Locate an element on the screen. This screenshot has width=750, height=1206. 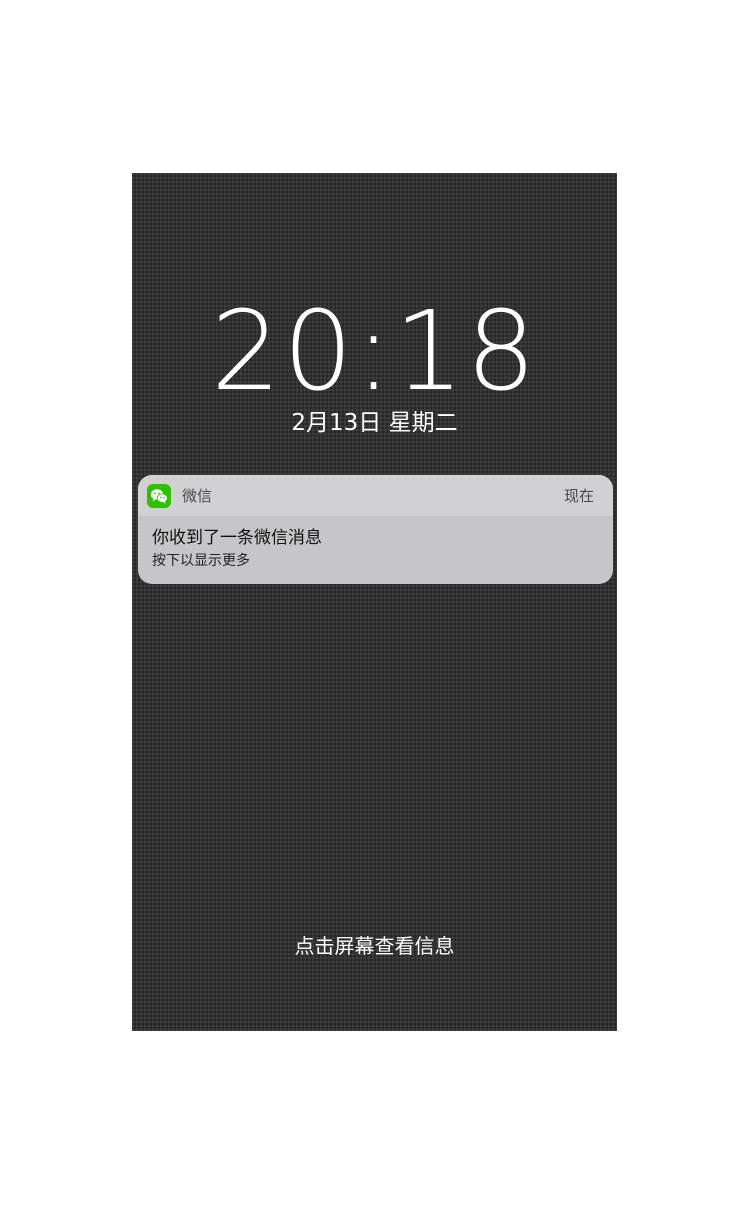
notification-title: 你收到了一条微信消息 is located at coordinates (237, 538).